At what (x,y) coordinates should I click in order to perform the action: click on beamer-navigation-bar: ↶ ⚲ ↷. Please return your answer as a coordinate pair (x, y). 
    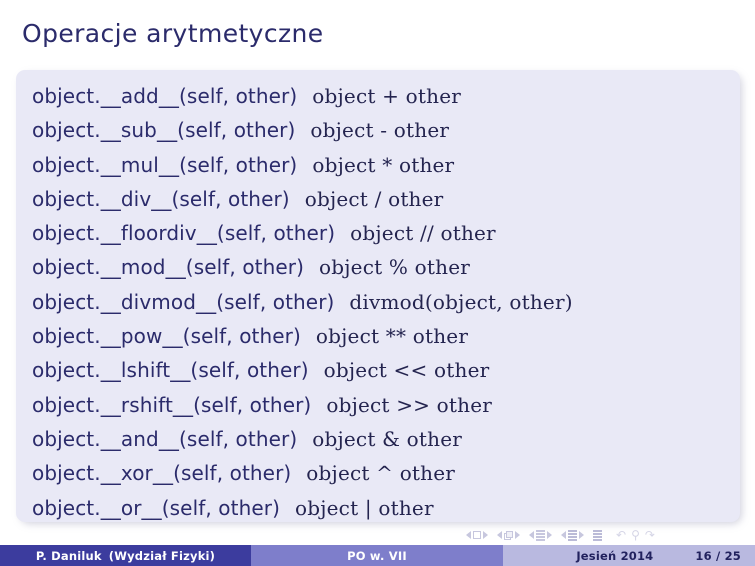
    Looking at the image, I should click on (560, 535).